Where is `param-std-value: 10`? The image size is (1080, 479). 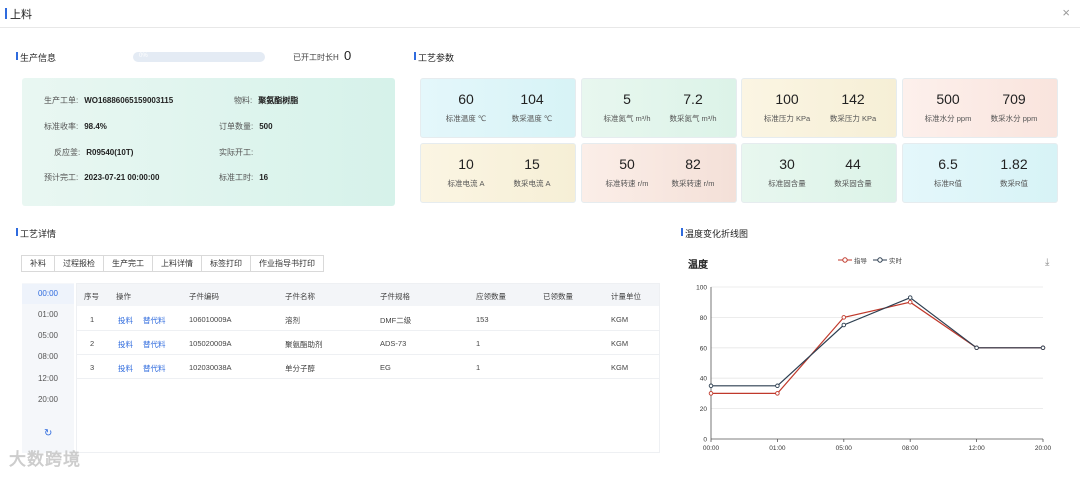 param-std-value: 10 is located at coordinates (466, 164).